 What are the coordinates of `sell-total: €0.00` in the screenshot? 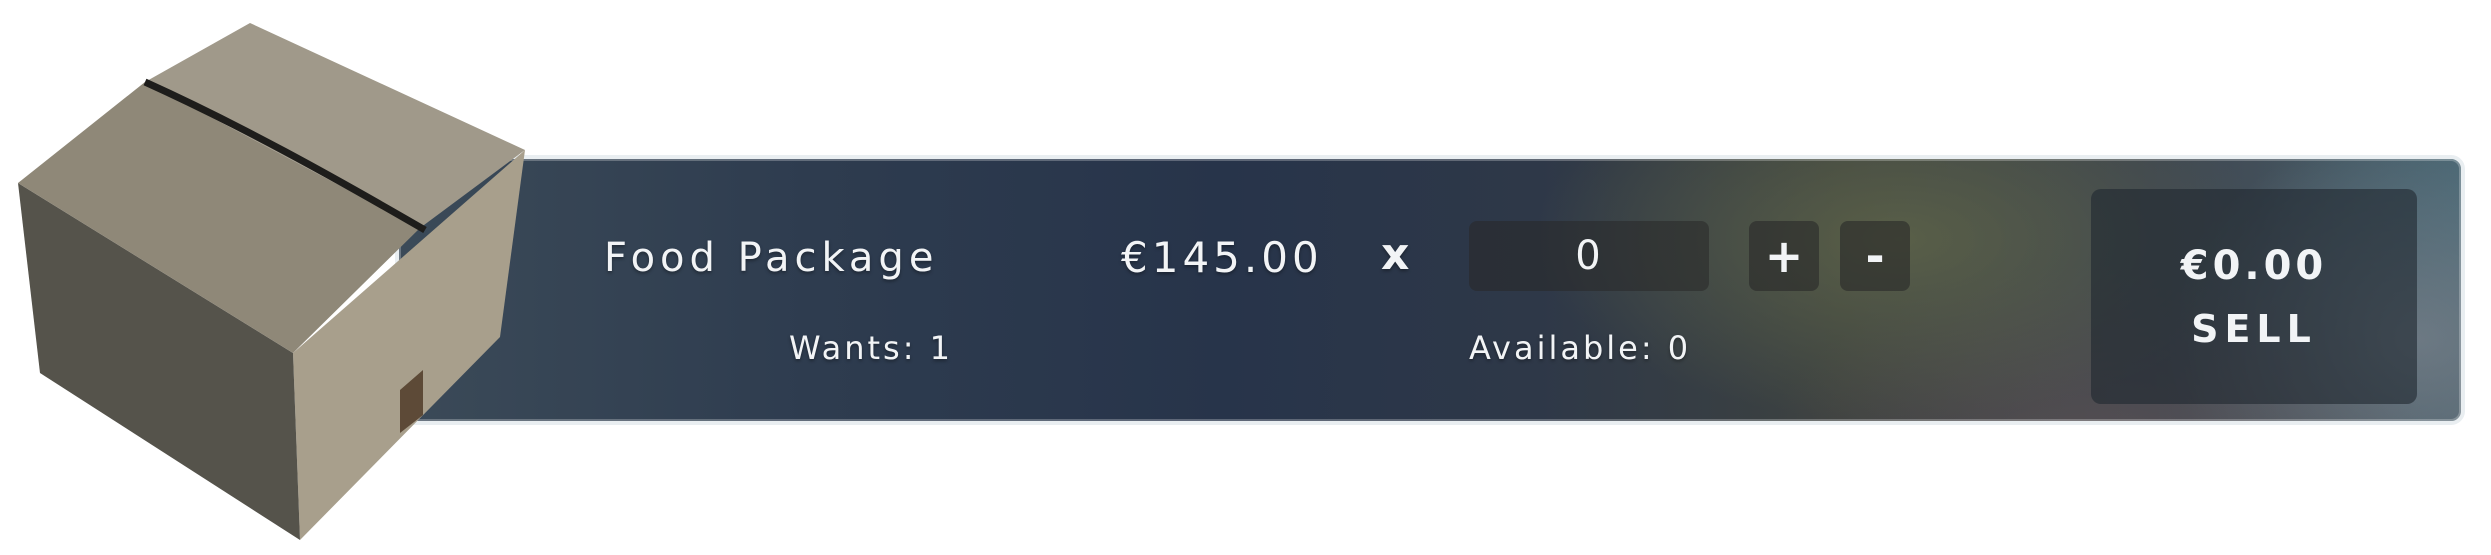 It's located at (2254, 265).